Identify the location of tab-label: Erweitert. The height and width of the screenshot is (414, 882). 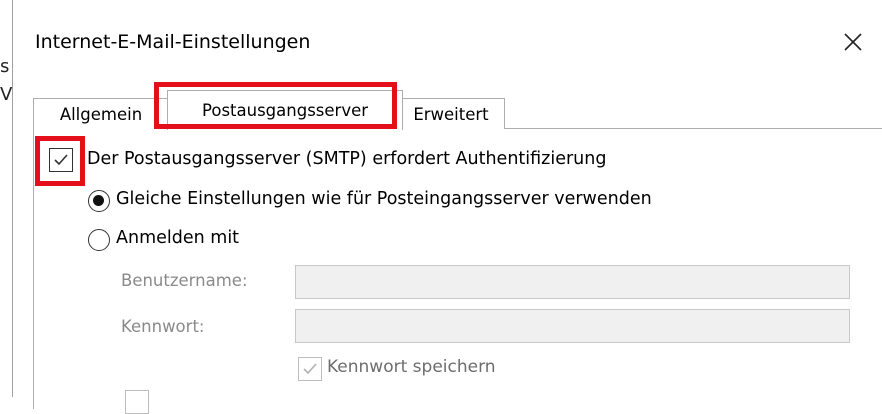
(451, 114).